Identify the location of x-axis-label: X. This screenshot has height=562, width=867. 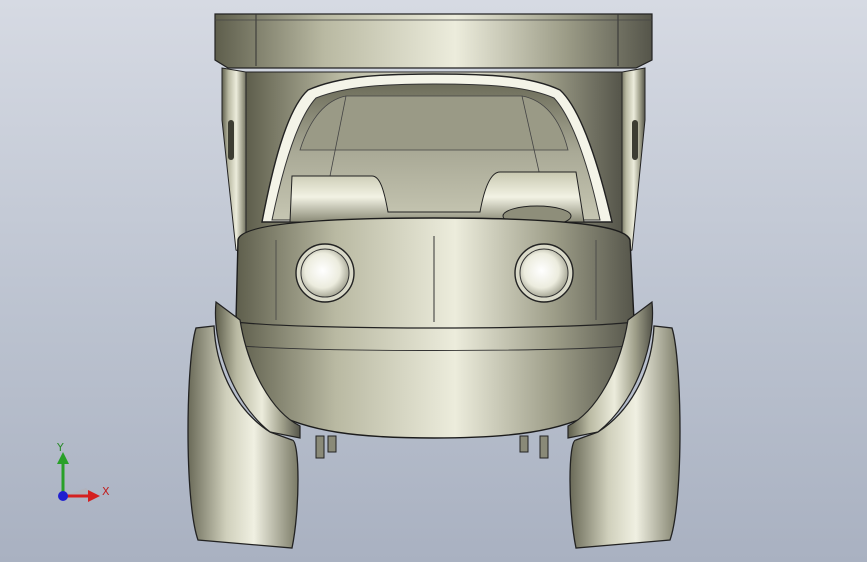
(106, 491).